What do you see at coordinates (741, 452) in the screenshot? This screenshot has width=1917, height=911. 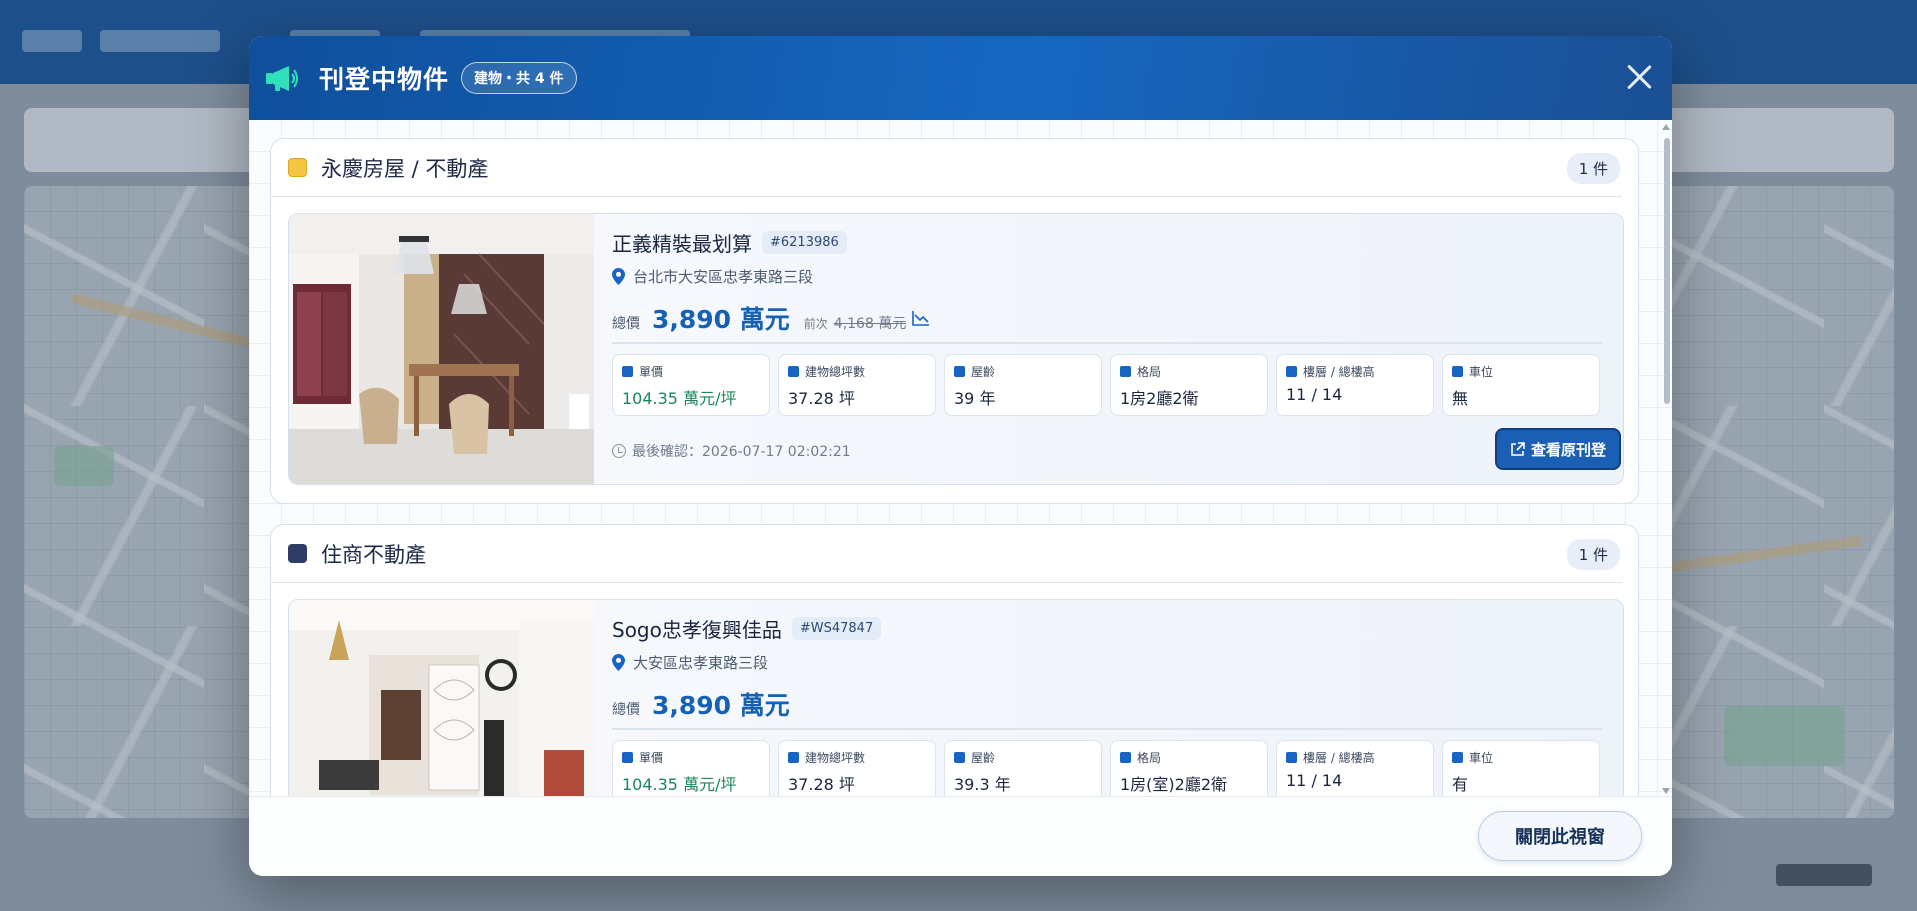 I see `last-confirmed-text: 最後確認：2026-07-17 02:02:21` at bounding box center [741, 452].